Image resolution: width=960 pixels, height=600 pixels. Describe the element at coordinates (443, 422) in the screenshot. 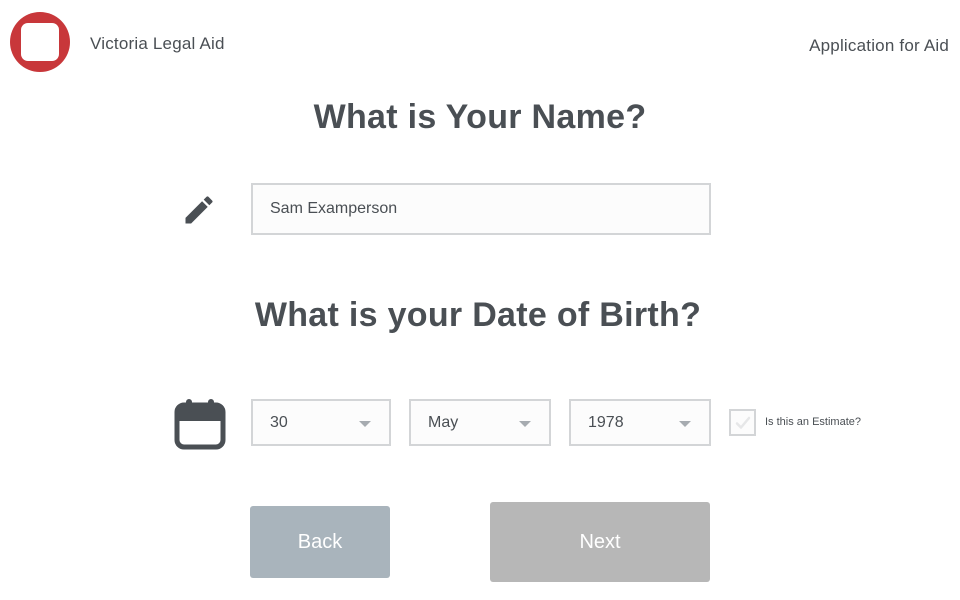

I see `dob-month-value: May` at that location.